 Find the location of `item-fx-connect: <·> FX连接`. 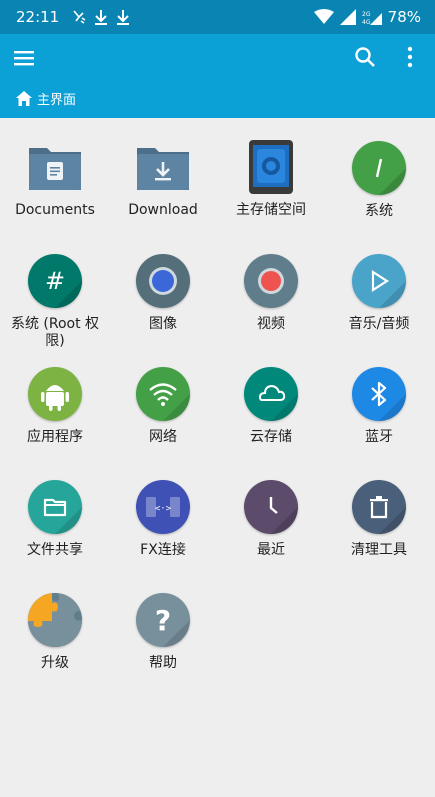

item-fx-connect: <·> FX连接 is located at coordinates (163, 519).